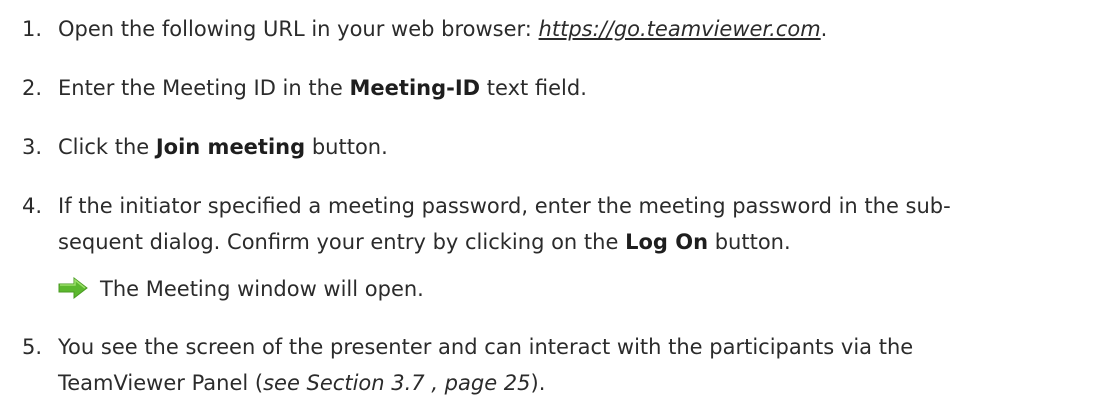 This screenshot has width=1102, height=408. Describe the element at coordinates (32, 29) in the screenshot. I see `step-number: 1.` at that location.